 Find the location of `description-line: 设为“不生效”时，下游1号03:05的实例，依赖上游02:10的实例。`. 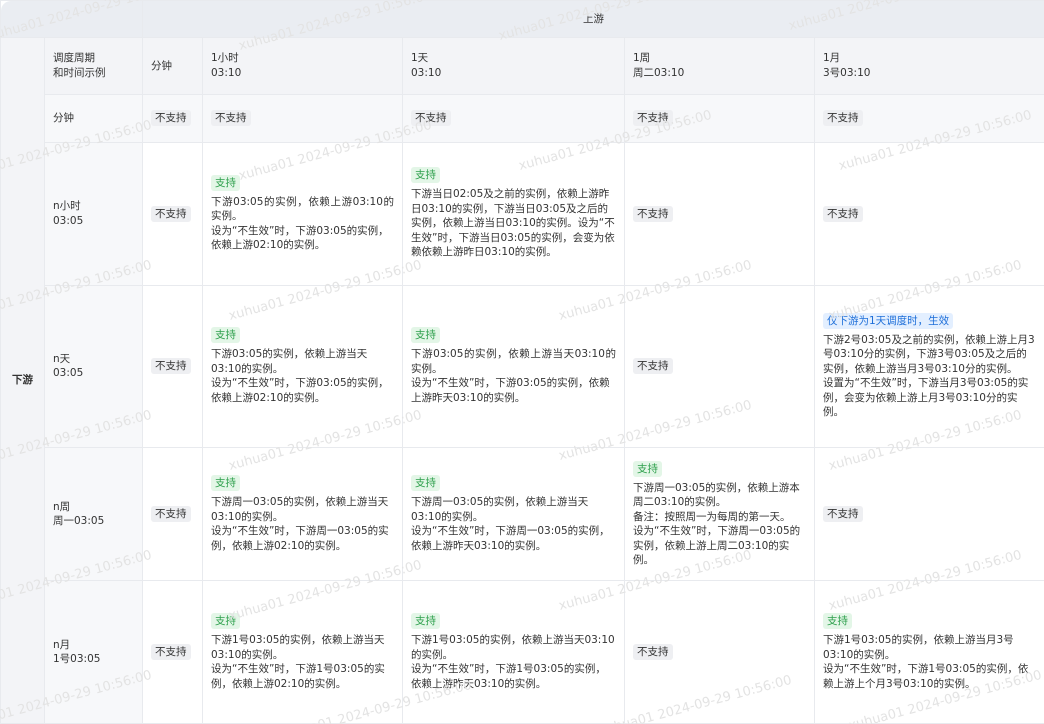

description-line: 设为“不生效”时，下游1号03:05的实例，依赖上游02:10的实例。 is located at coordinates (298, 676).